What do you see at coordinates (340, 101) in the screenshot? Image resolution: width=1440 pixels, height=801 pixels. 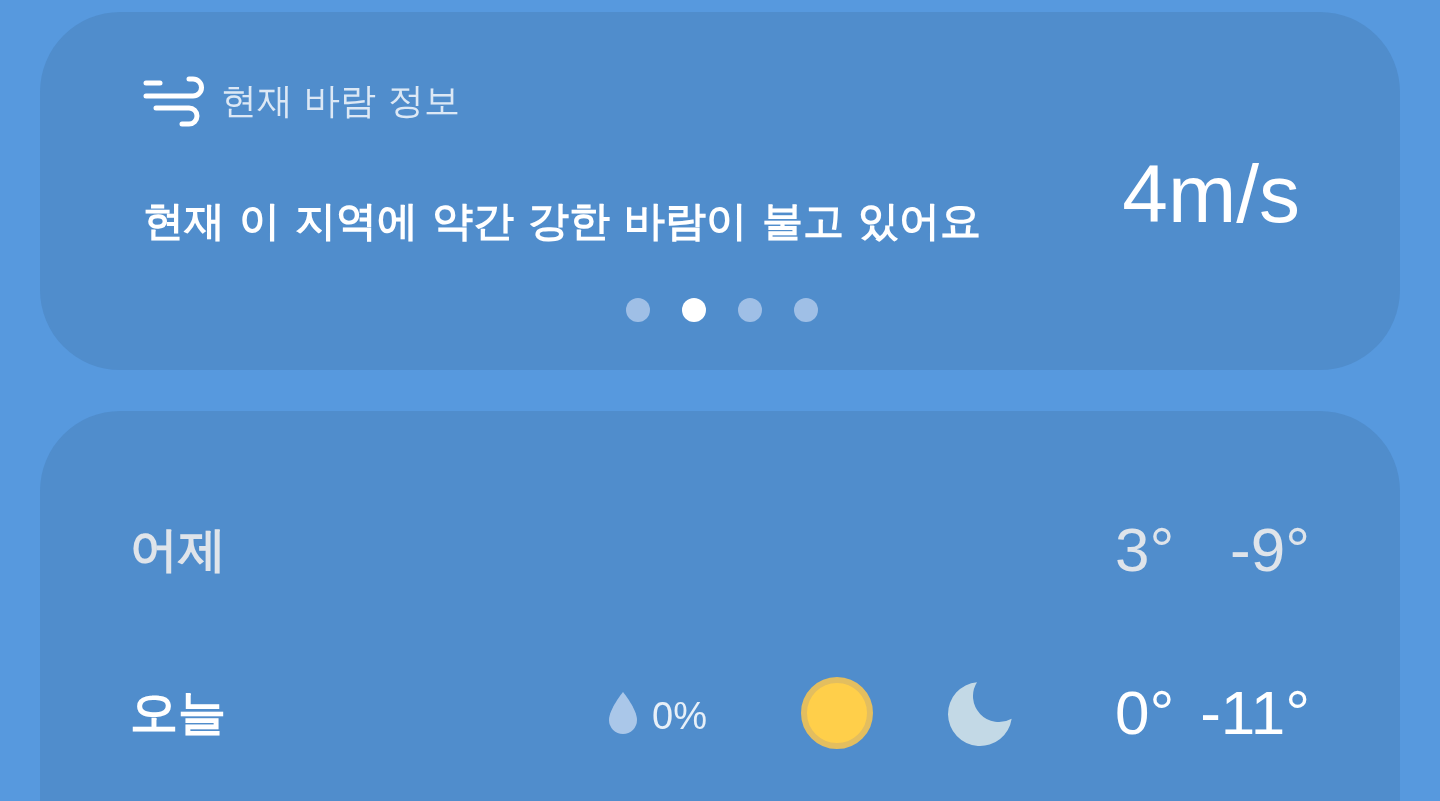 I see `card-title: 현재 바람 정보` at bounding box center [340, 101].